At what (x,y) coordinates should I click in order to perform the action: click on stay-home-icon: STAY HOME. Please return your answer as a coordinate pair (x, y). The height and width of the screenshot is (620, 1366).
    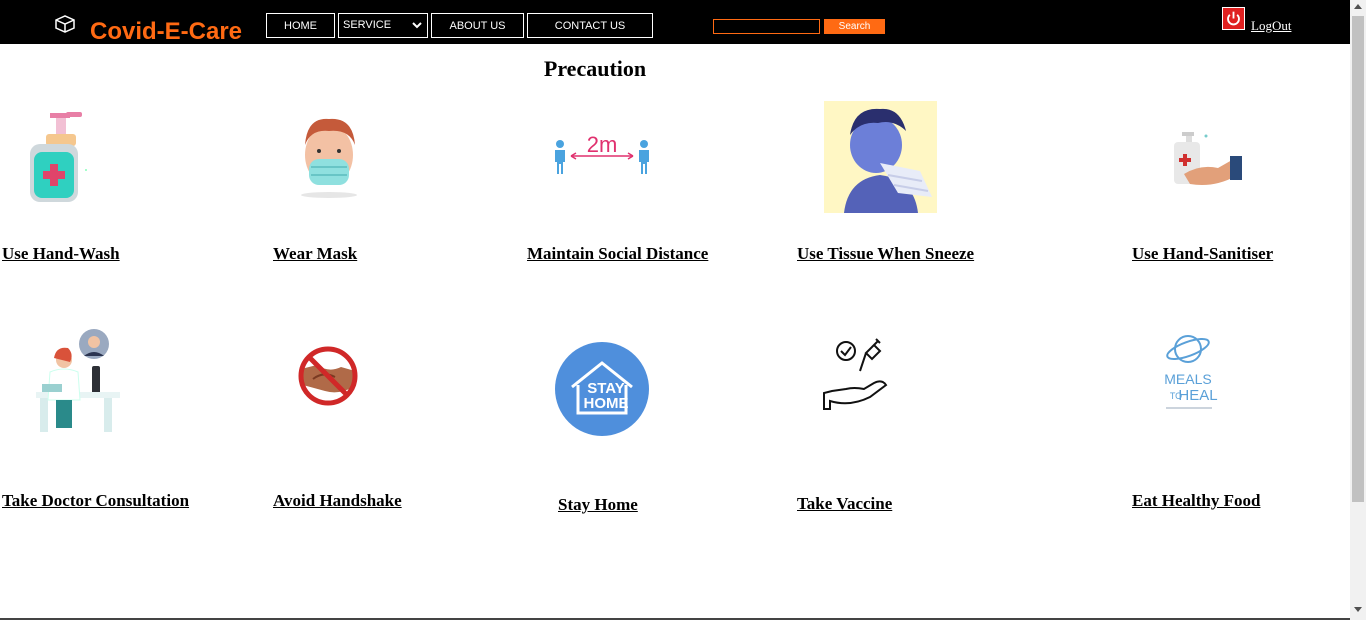
    Looking at the image, I should click on (602, 389).